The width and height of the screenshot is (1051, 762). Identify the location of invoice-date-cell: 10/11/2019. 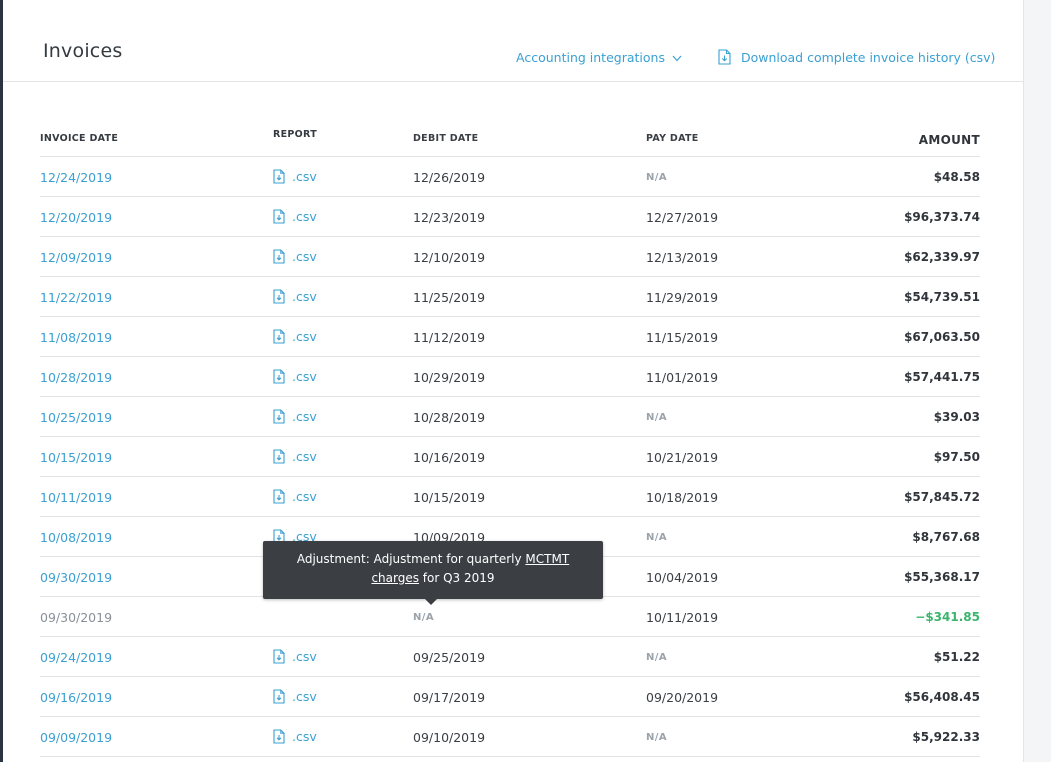
(76, 497).